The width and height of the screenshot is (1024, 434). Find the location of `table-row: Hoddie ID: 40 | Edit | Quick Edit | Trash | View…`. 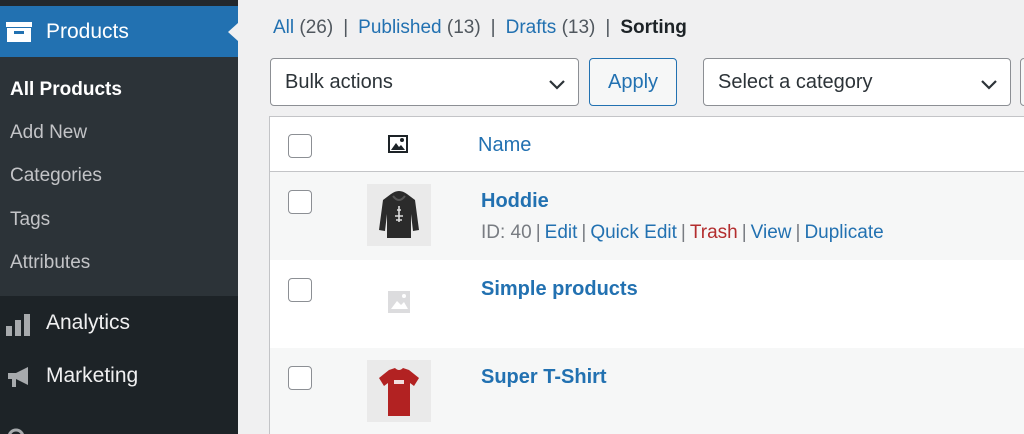

table-row: Hoddie ID: 40 | Edit | Quick Edit | Trash | View… is located at coordinates (647, 216).